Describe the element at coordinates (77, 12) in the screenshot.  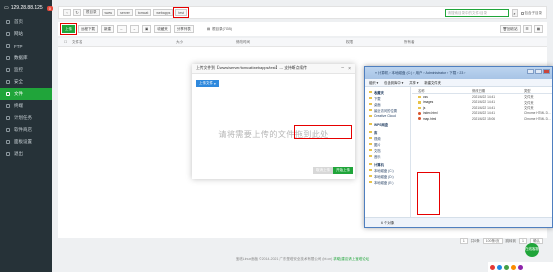
I see `refresh-button: ↻` at that location.